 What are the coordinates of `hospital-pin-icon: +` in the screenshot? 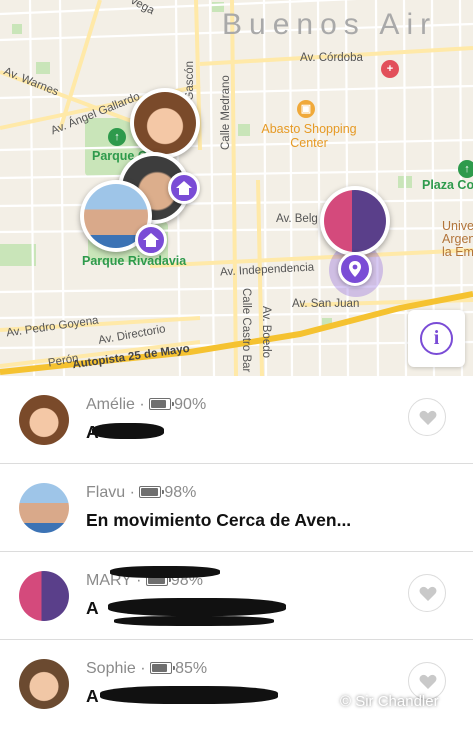 It's located at (390, 69).